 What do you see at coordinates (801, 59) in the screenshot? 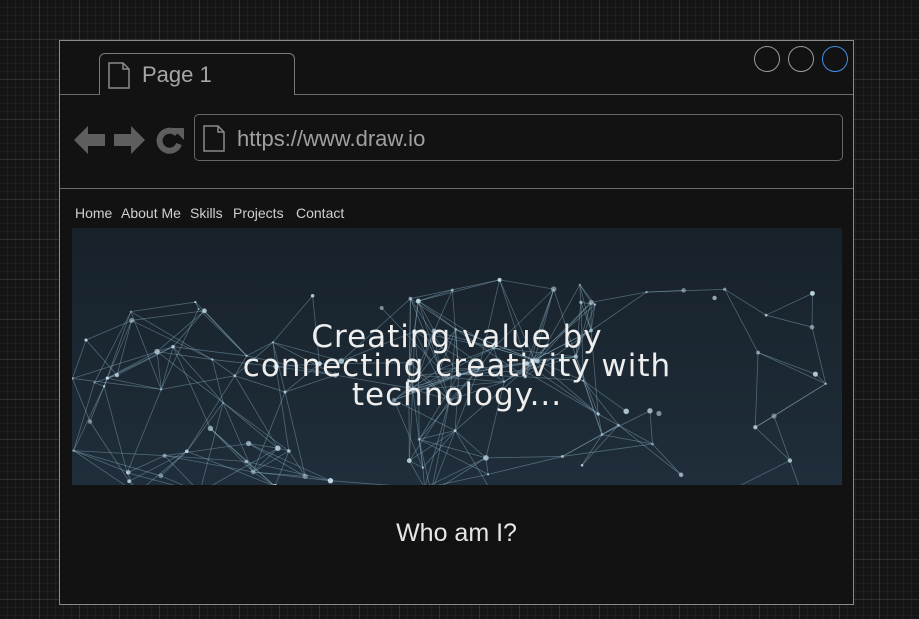
I see `maximize-button` at bounding box center [801, 59].